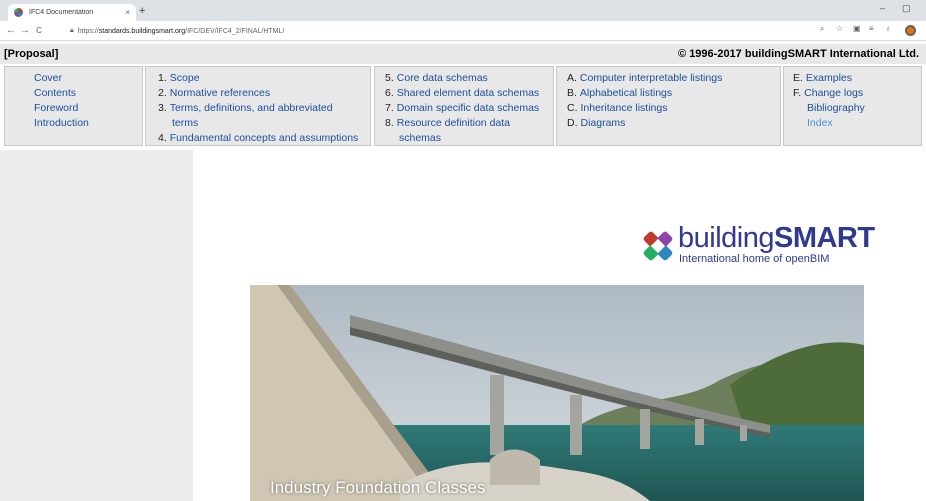  I want to click on nav-link-diagrams: Diagrams, so click(603, 123).